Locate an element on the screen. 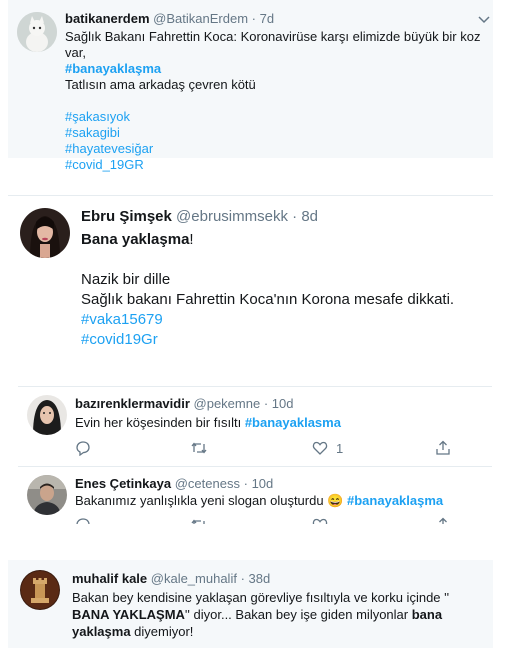 Image resolution: width=507 pixels, height=666 pixels. tweet-header: bazırenklermavidir @pekemne · 10d is located at coordinates (184, 403).